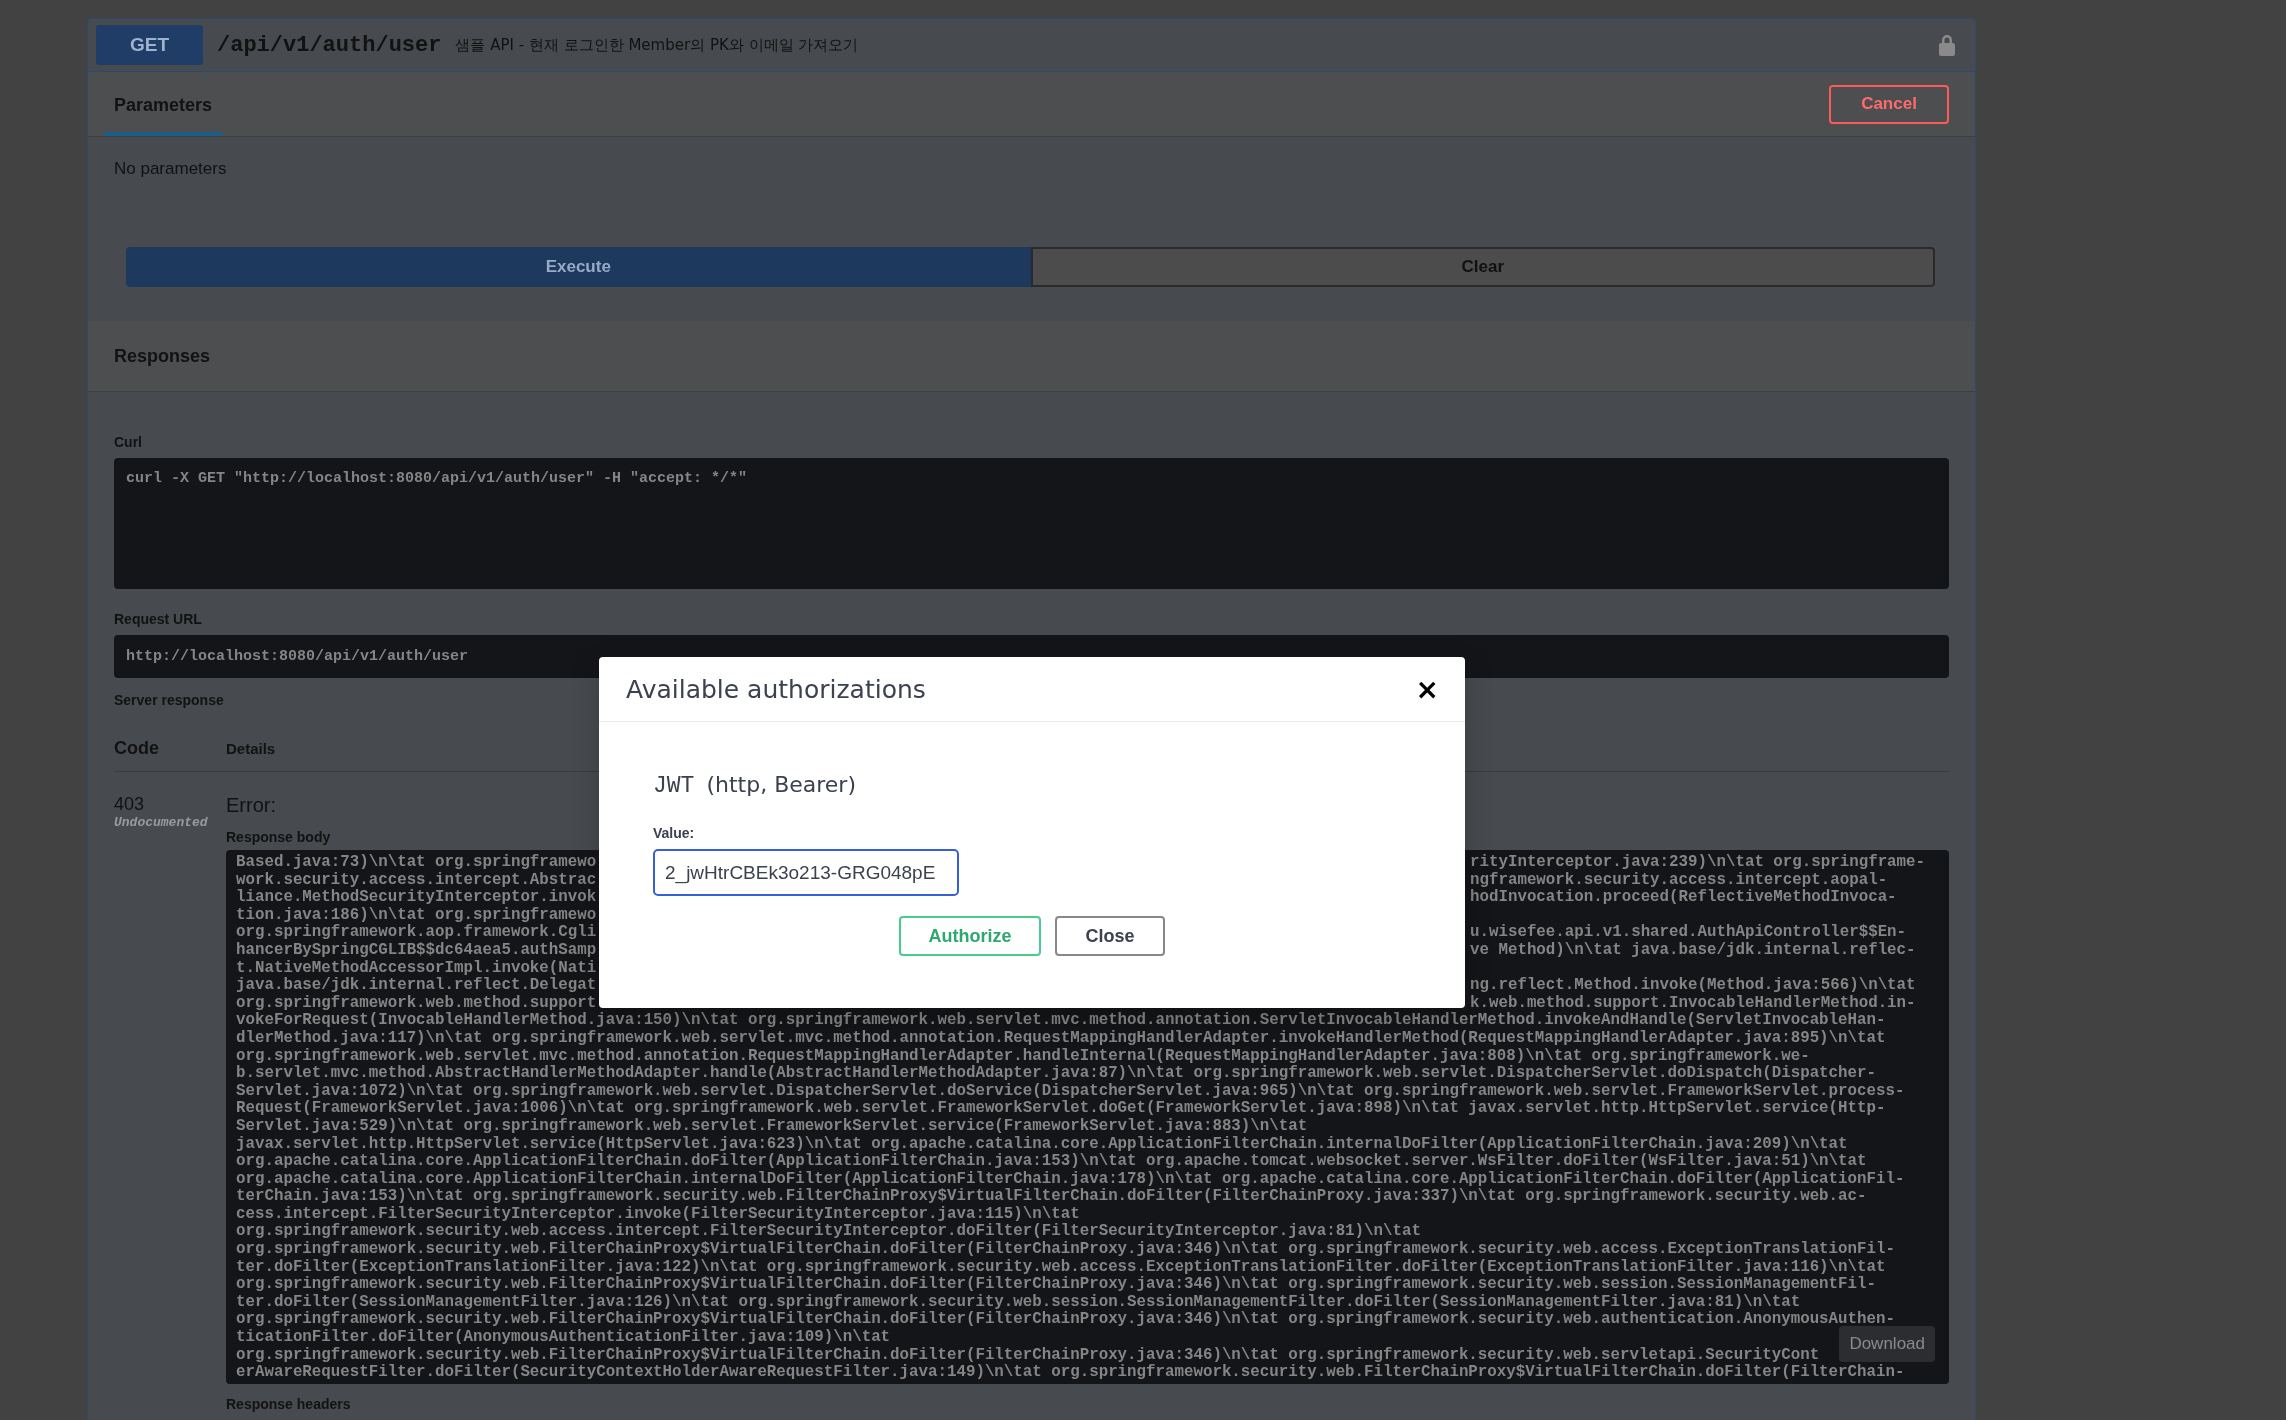 This screenshot has width=2286, height=1420. Describe the element at coordinates (416, 863) in the screenshot. I see `code-line: Based.java:73)\n\tat org.springframewo` at that location.